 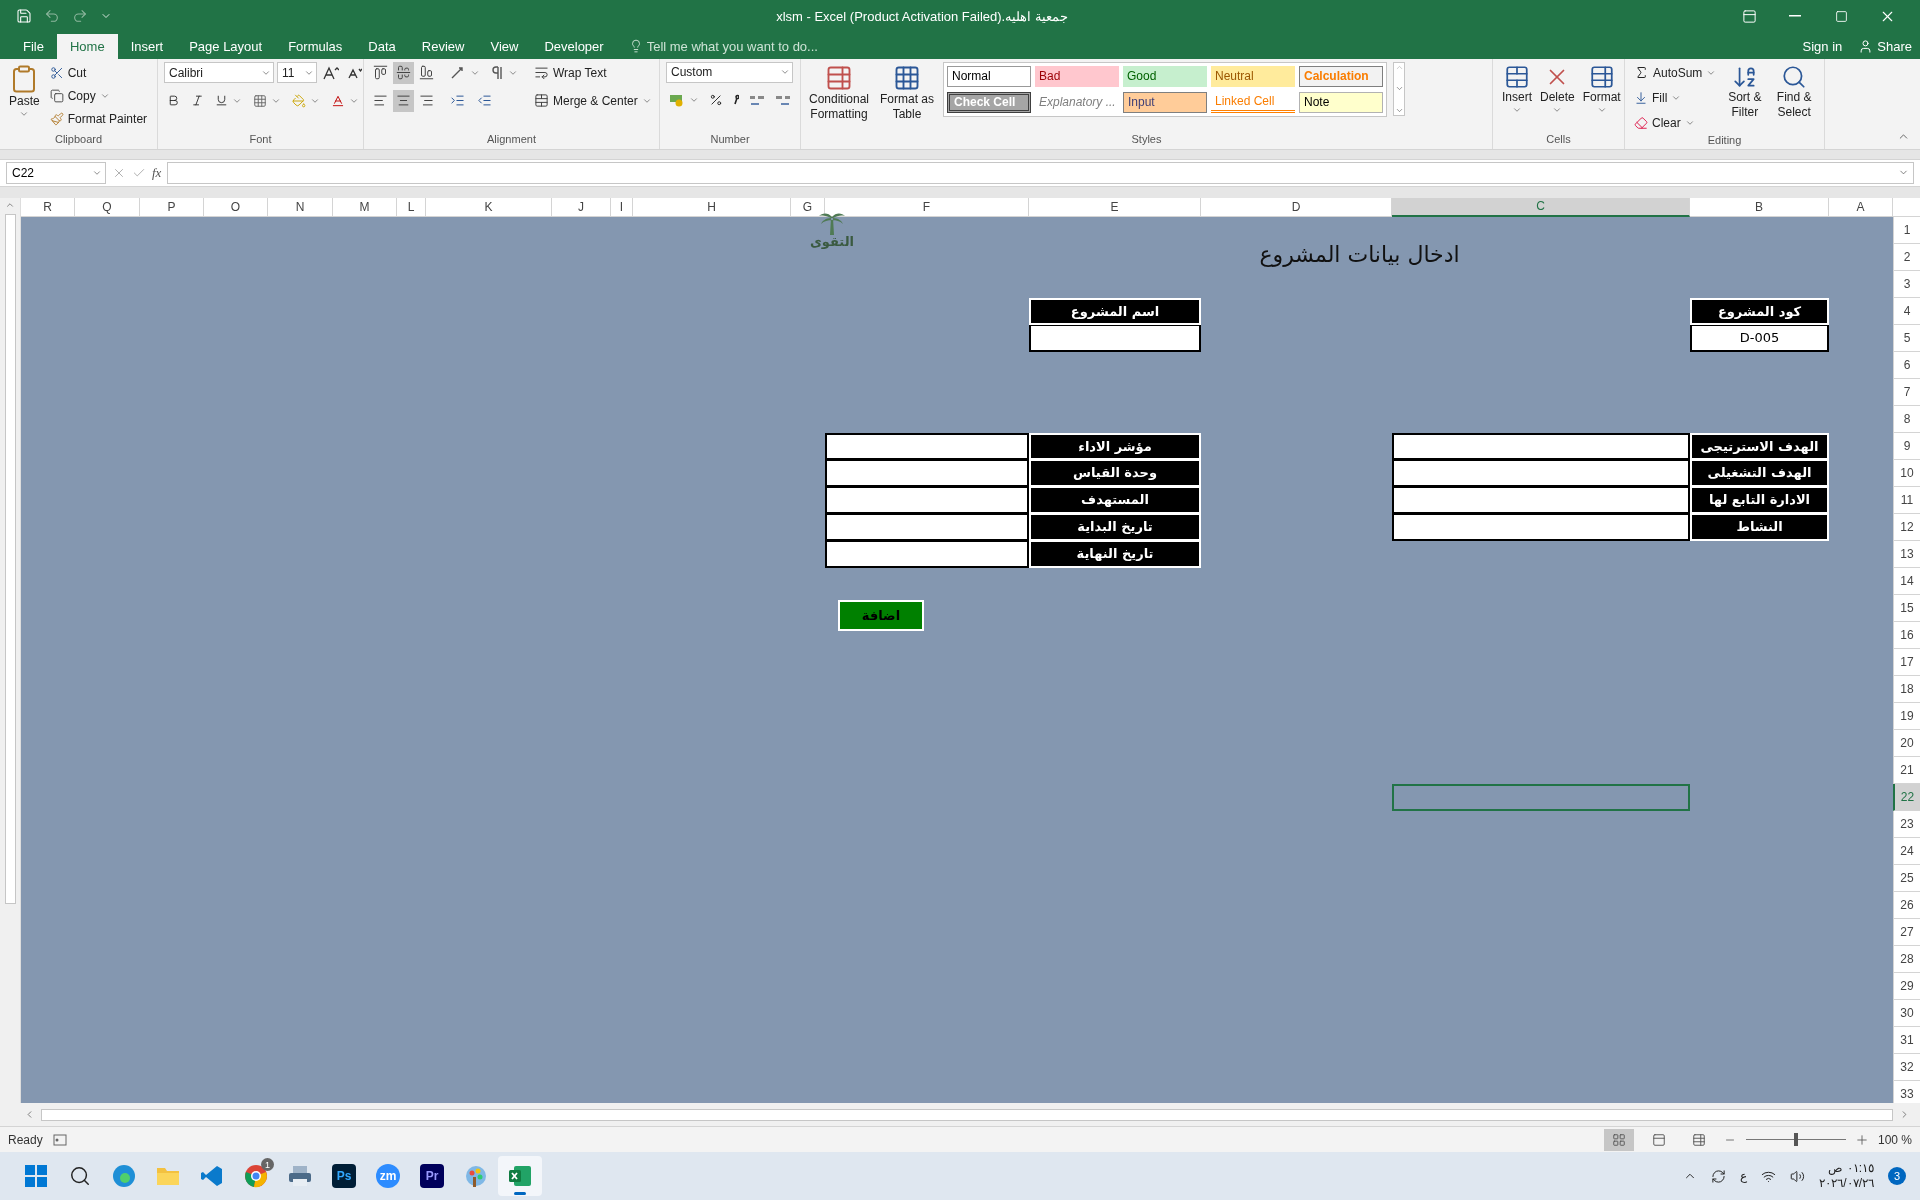 I want to click on project-name-field, so click(x=1115, y=338).